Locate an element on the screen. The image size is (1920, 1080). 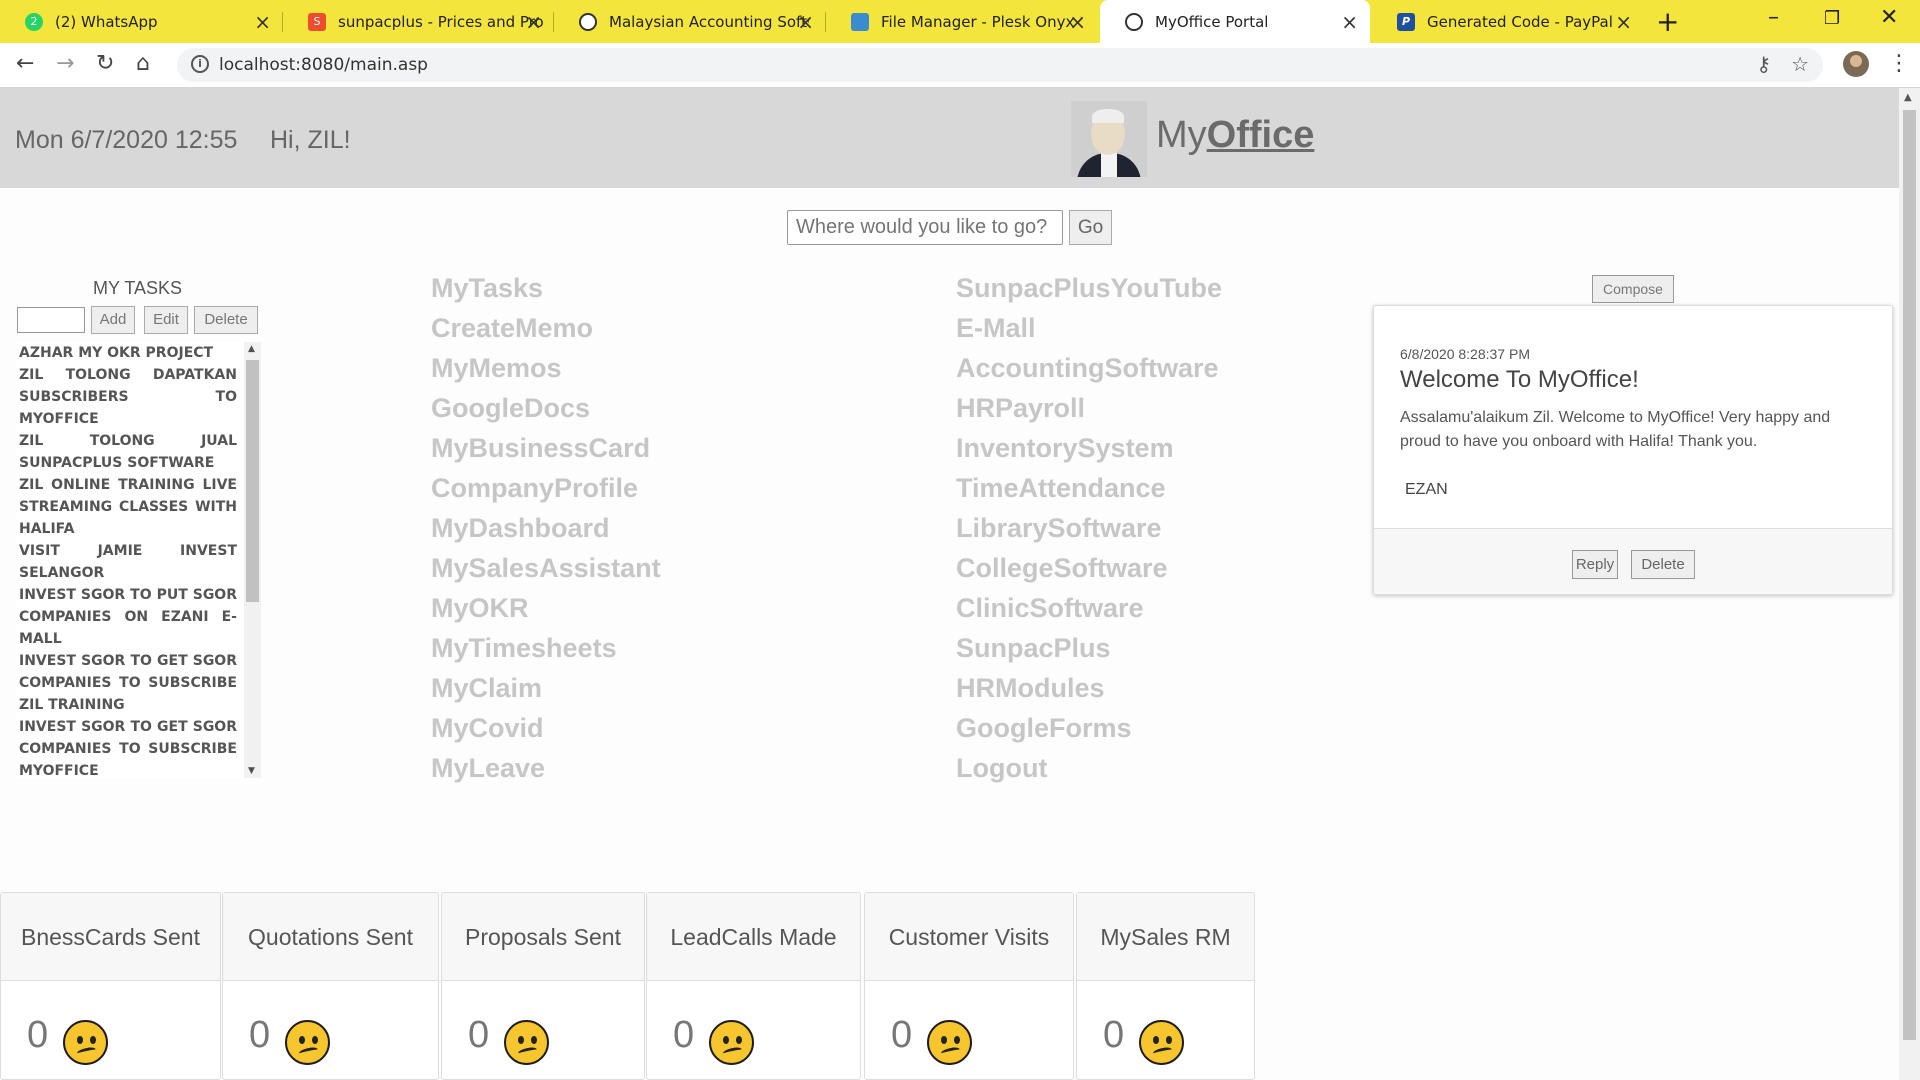
message-footer: Reply Delete is located at coordinates (1633, 561).